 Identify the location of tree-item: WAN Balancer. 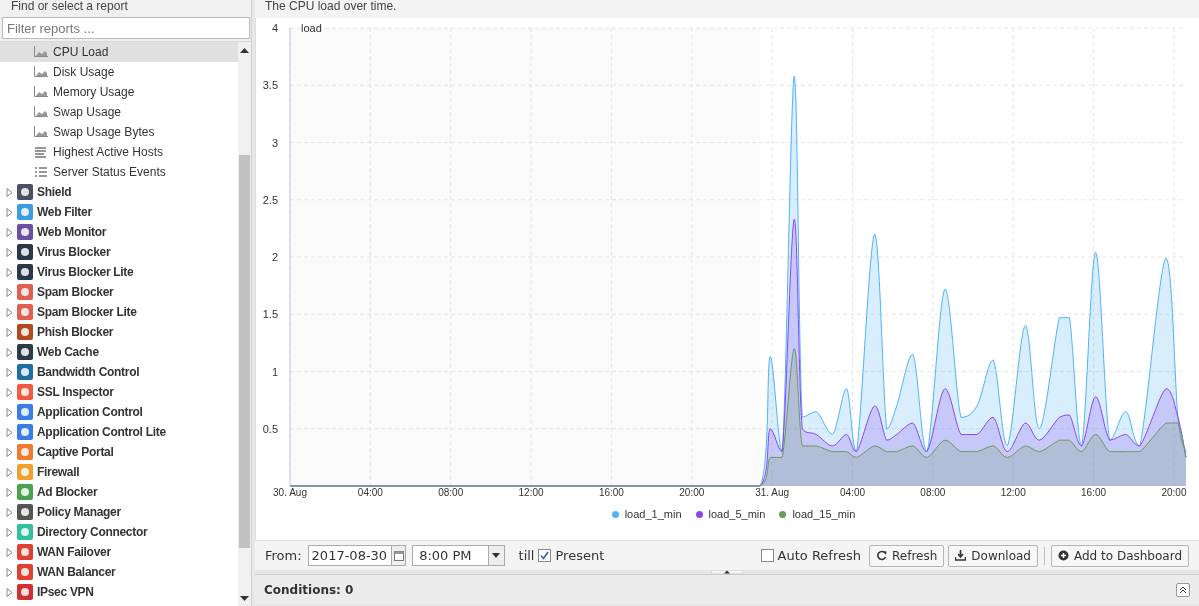
(119, 572).